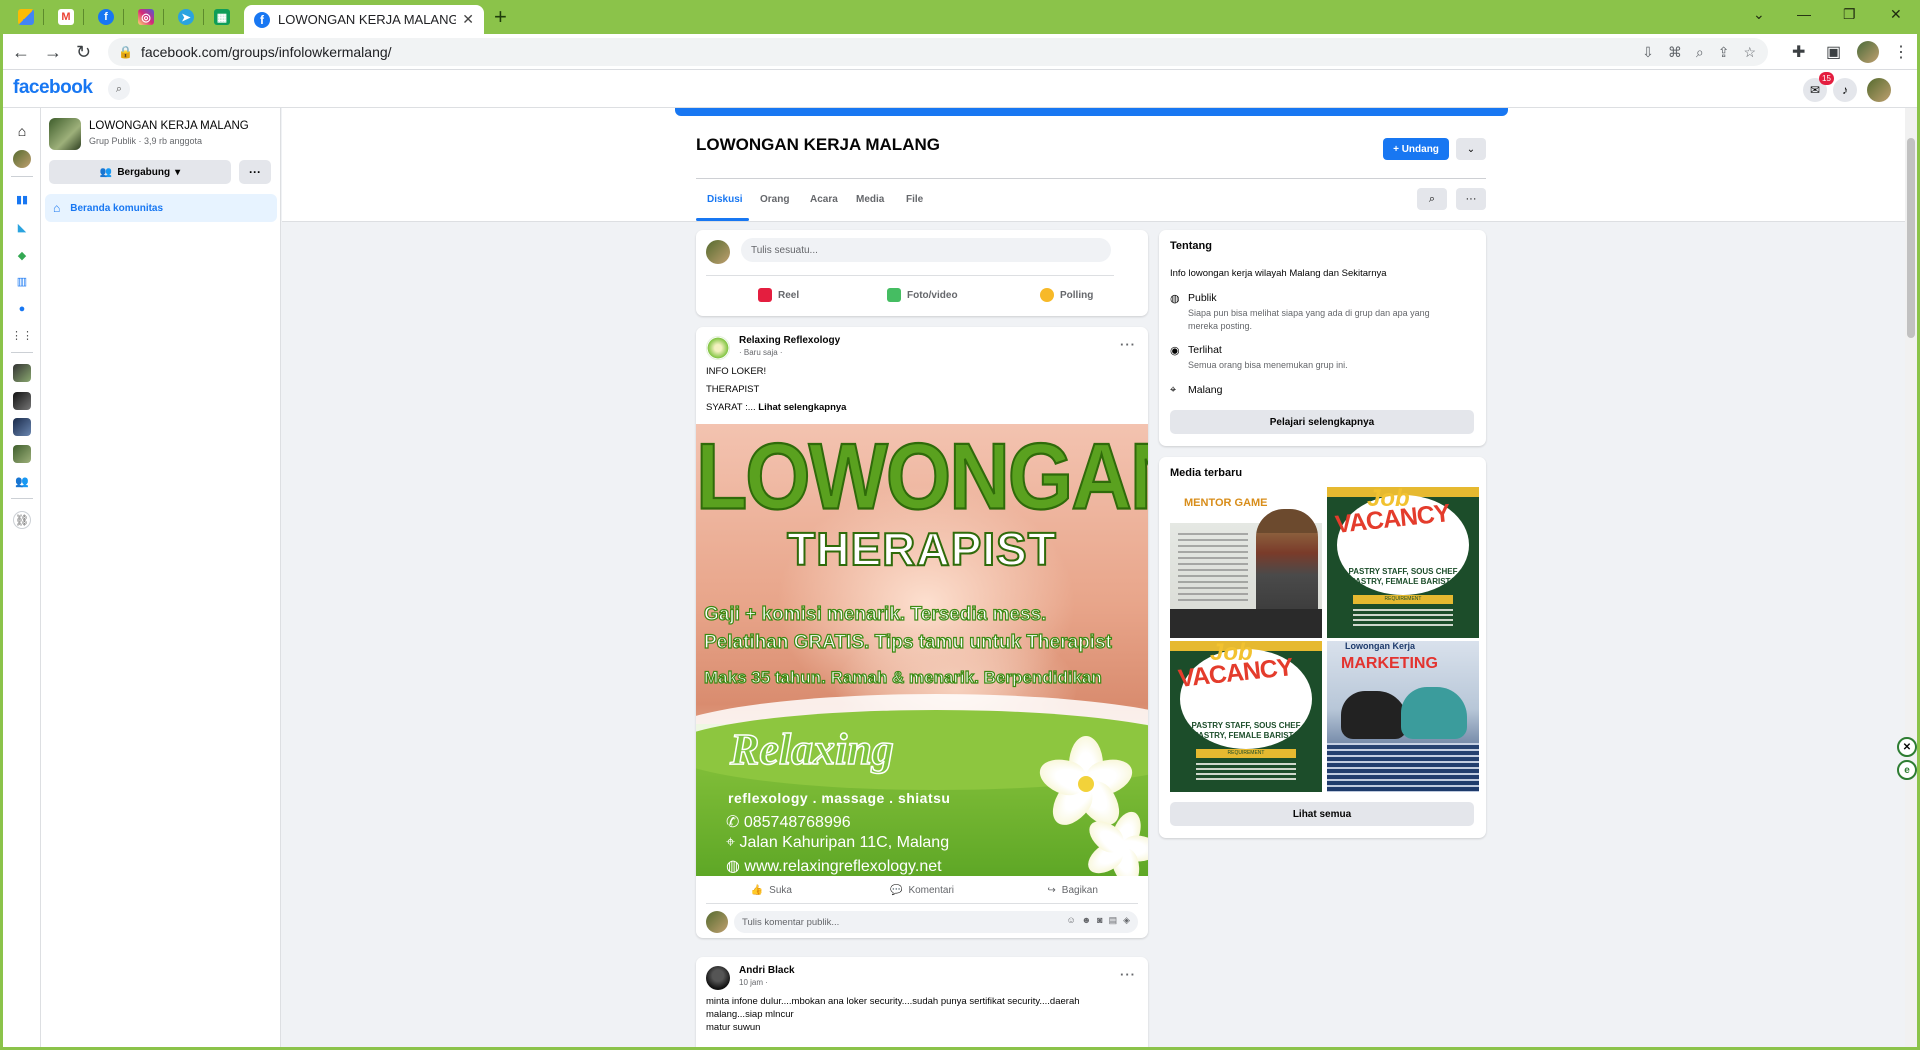  I want to click on community-home-item: ⌂ Beranda komunitas, so click(161, 208).